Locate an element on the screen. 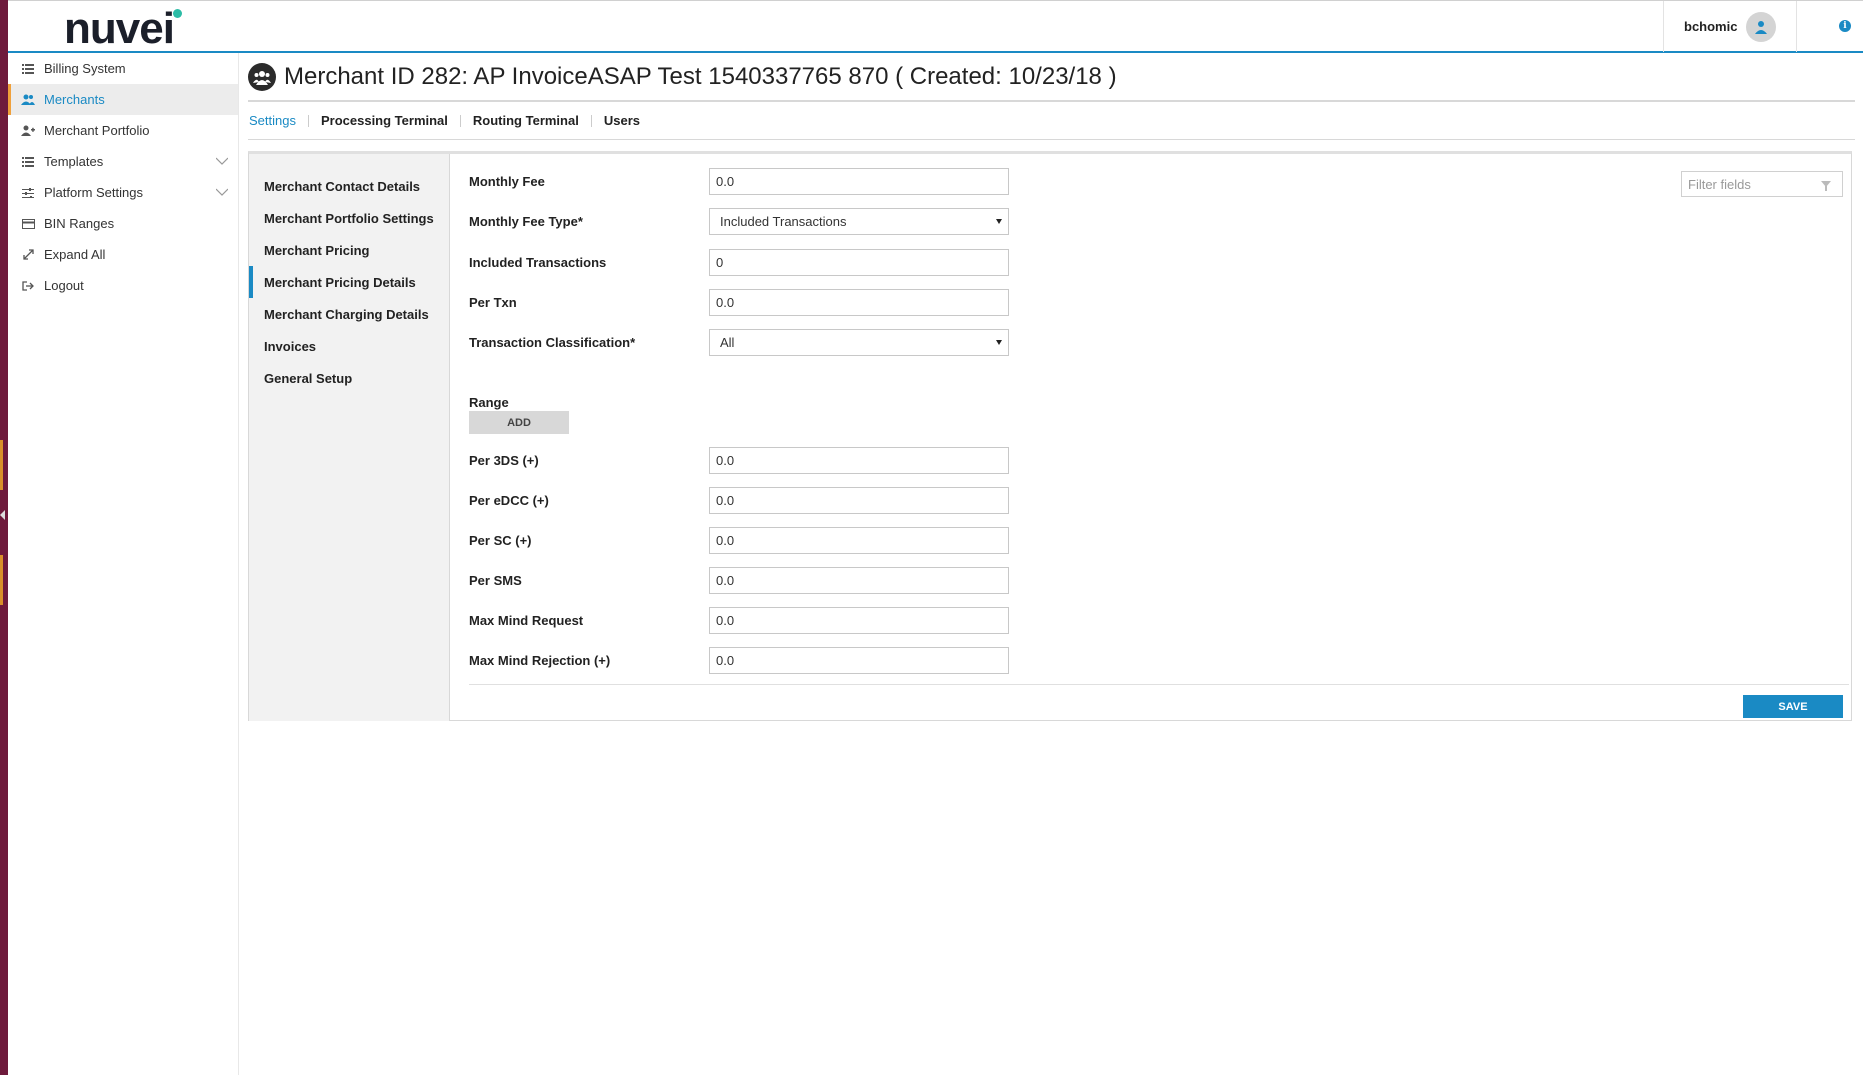 The image size is (1863, 1075). form-row-per-edcc: Per eDCC (+) is located at coordinates (769, 502).